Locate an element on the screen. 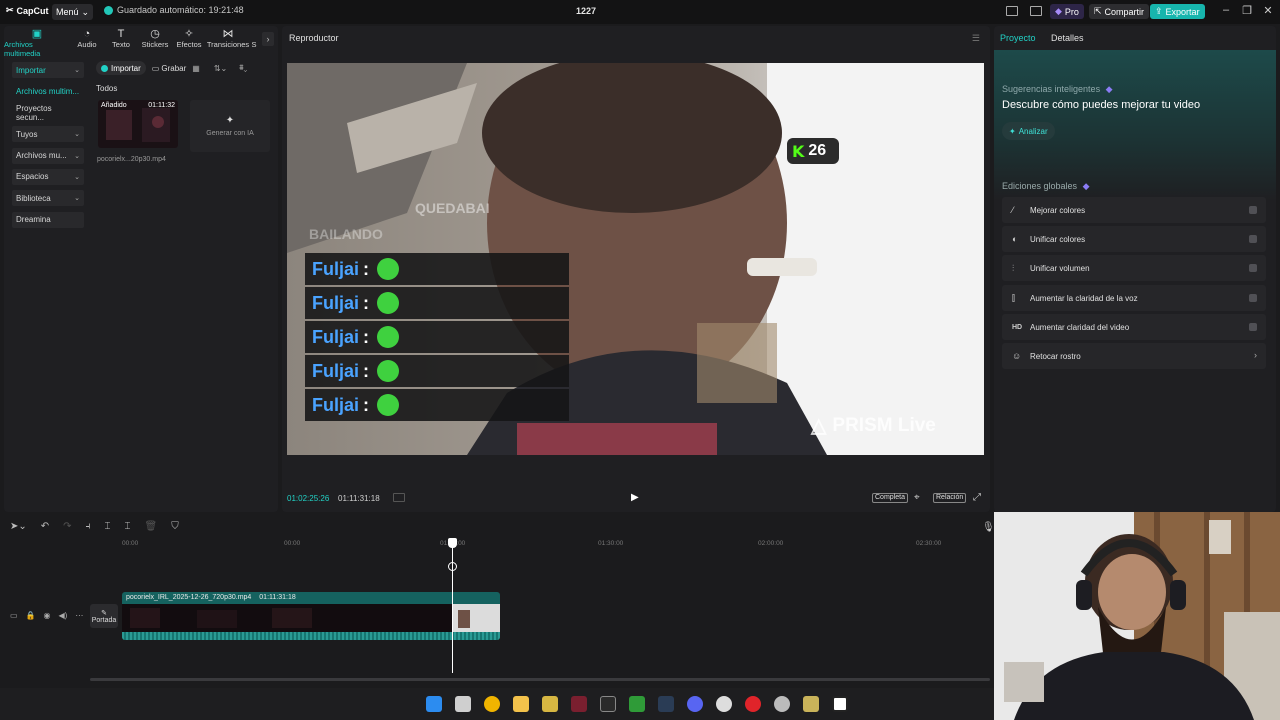 The height and width of the screenshot is (720, 1280). layout-icon is located at coordinates (1012, 11).